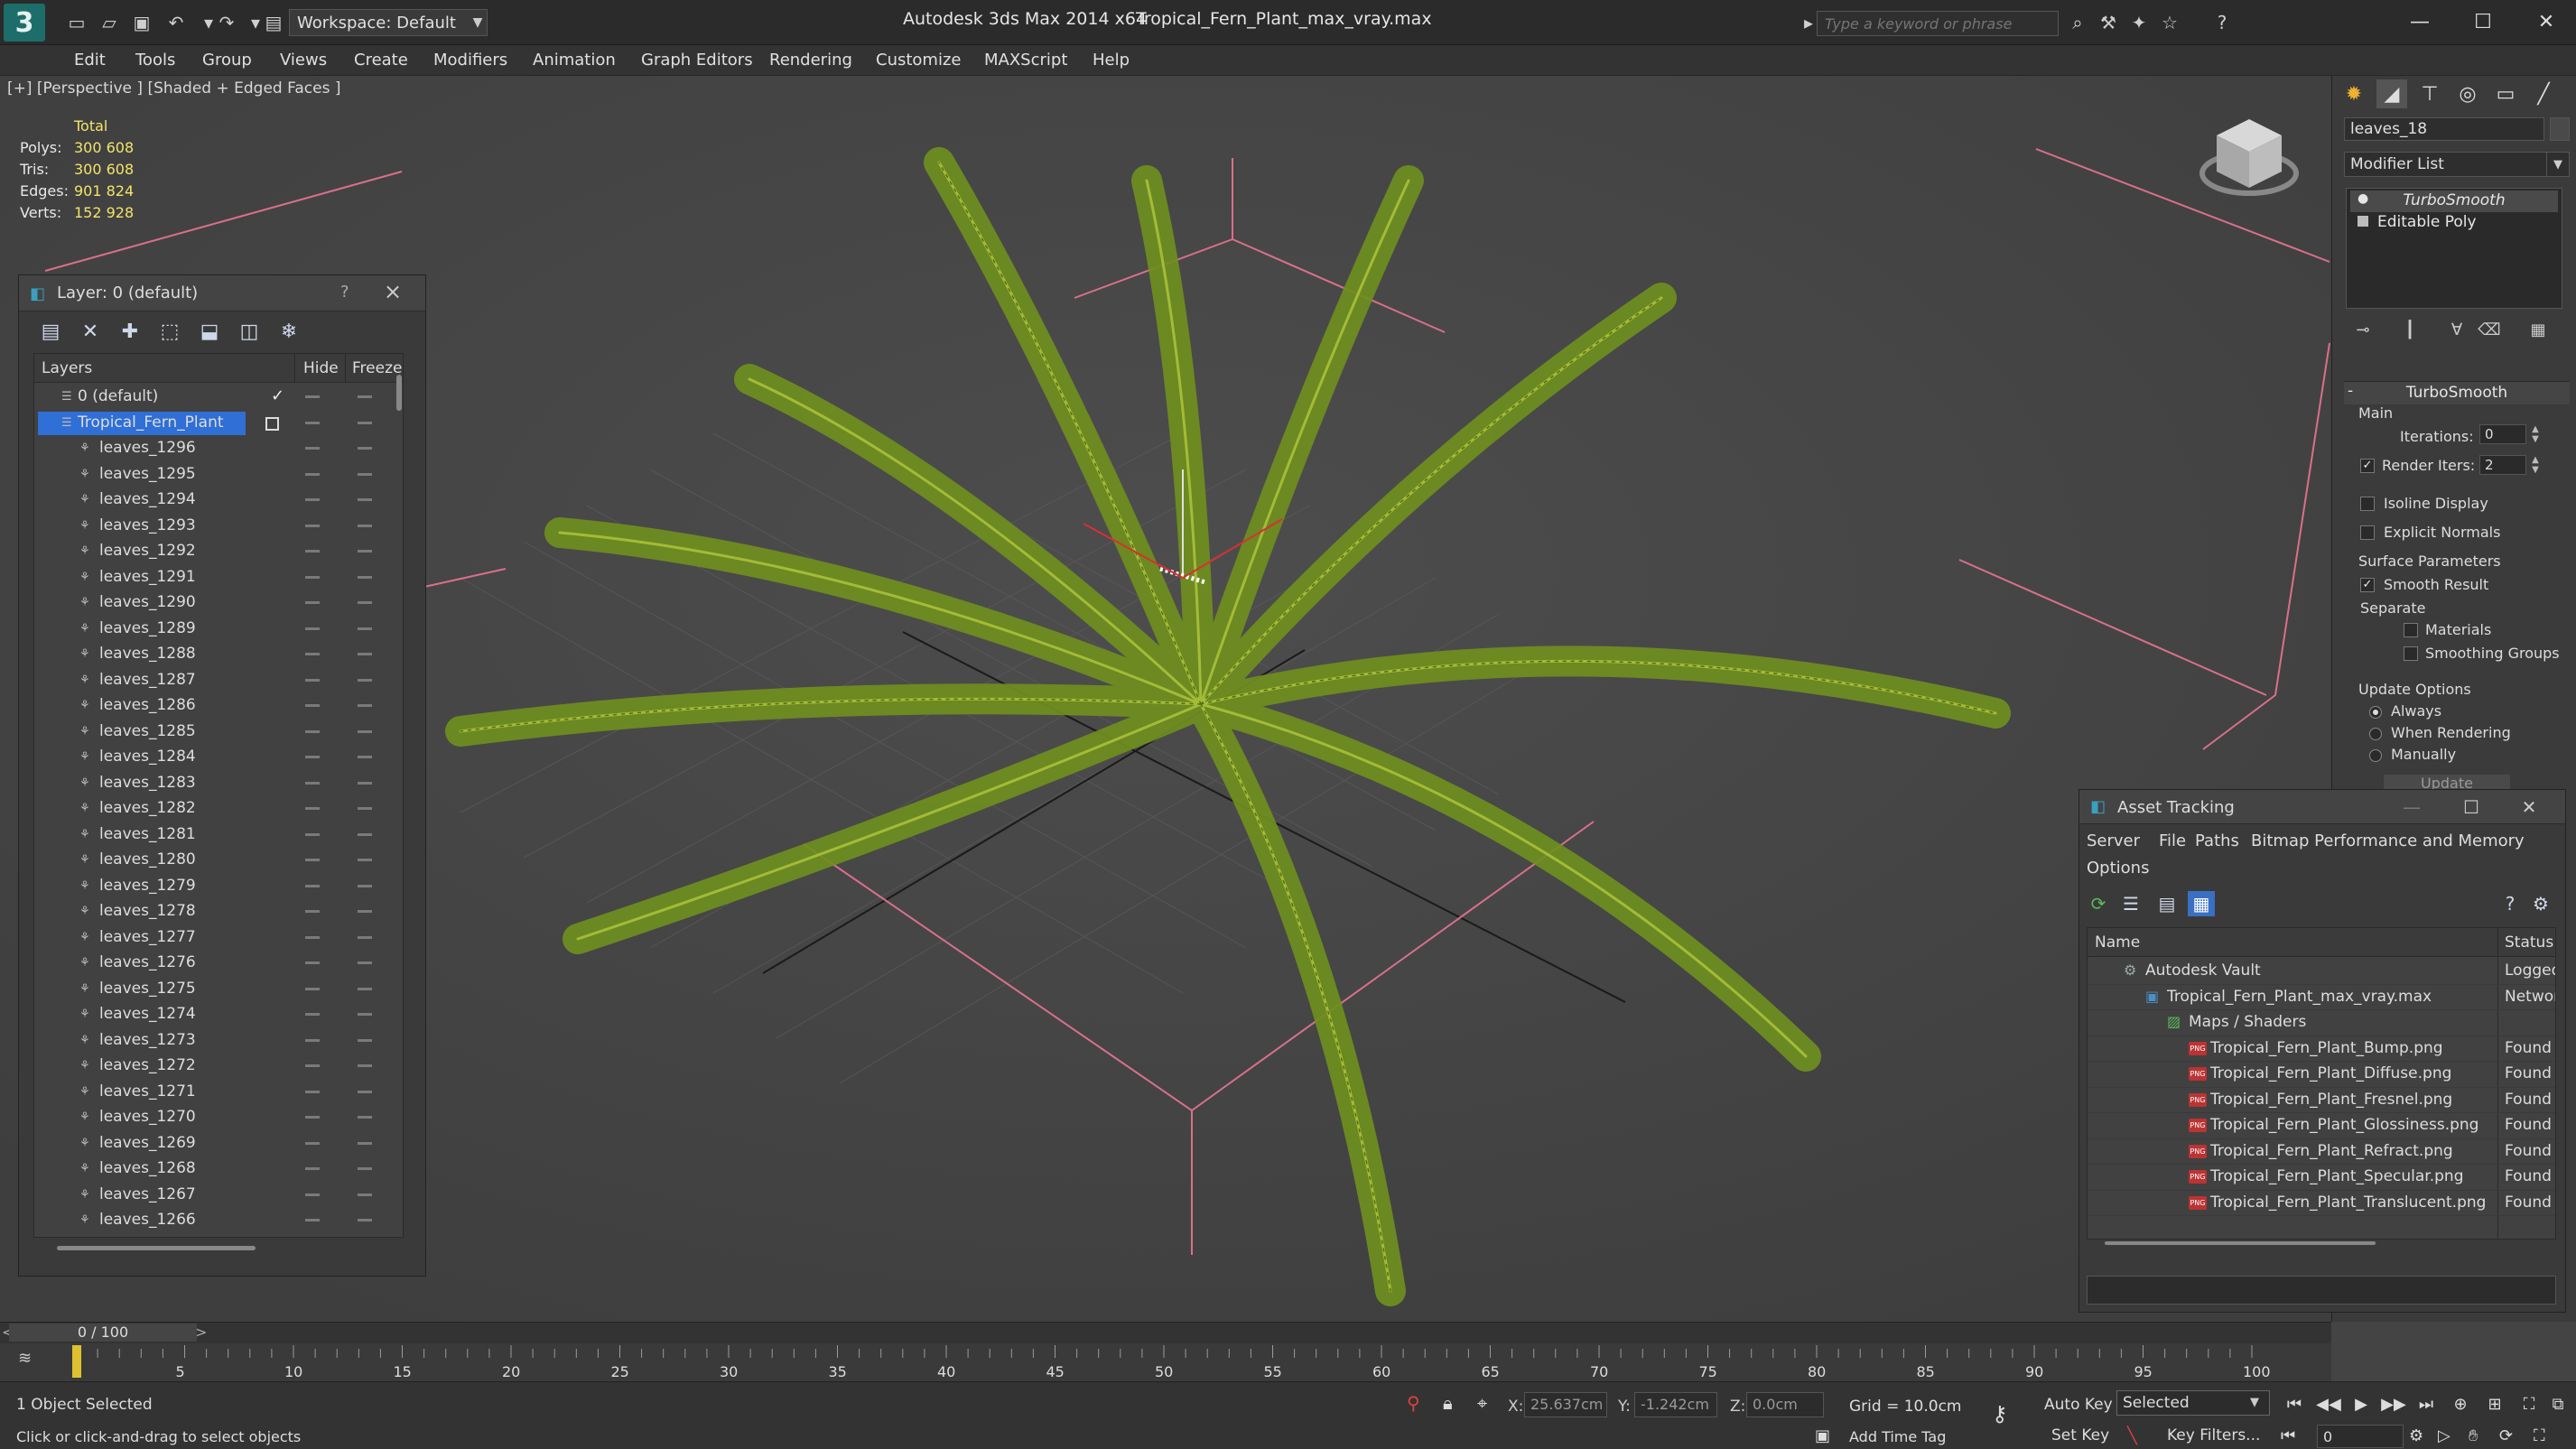 The width and height of the screenshot is (2576, 1449). What do you see at coordinates (218, 1221) in the screenshot?
I see `layer-row: ⚘ leaves_1266` at bounding box center [218, 1221].